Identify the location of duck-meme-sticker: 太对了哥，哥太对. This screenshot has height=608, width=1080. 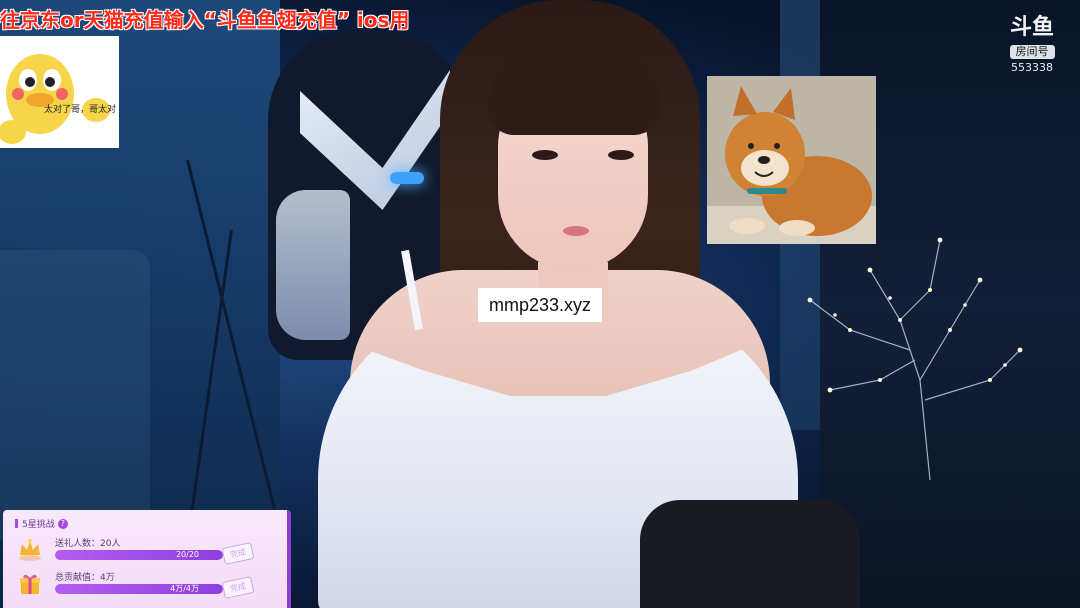
(59, 92).